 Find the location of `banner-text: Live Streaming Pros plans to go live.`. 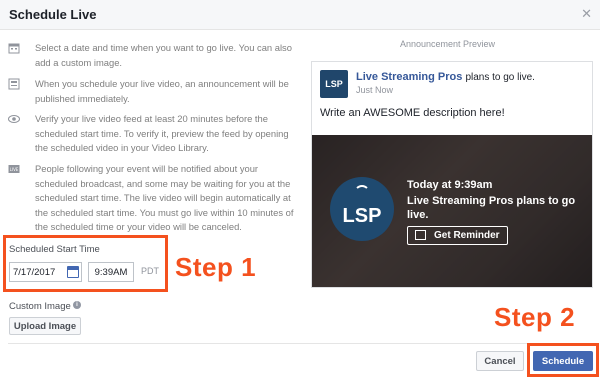

banner-text: Live Streaming Pros plans to go live. is located at coordinates (491, 208).